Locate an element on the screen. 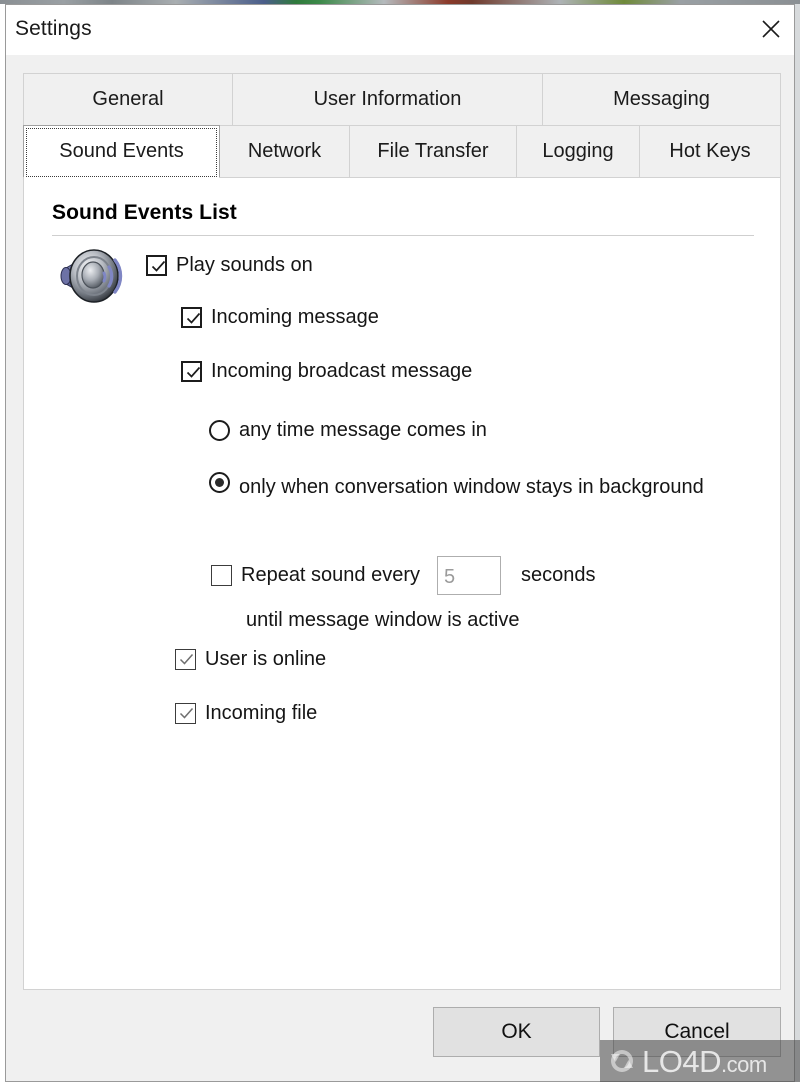 The image size is (800, 1082). watermark-overlay: LO4D.com is located at coordinates (700, 1061).